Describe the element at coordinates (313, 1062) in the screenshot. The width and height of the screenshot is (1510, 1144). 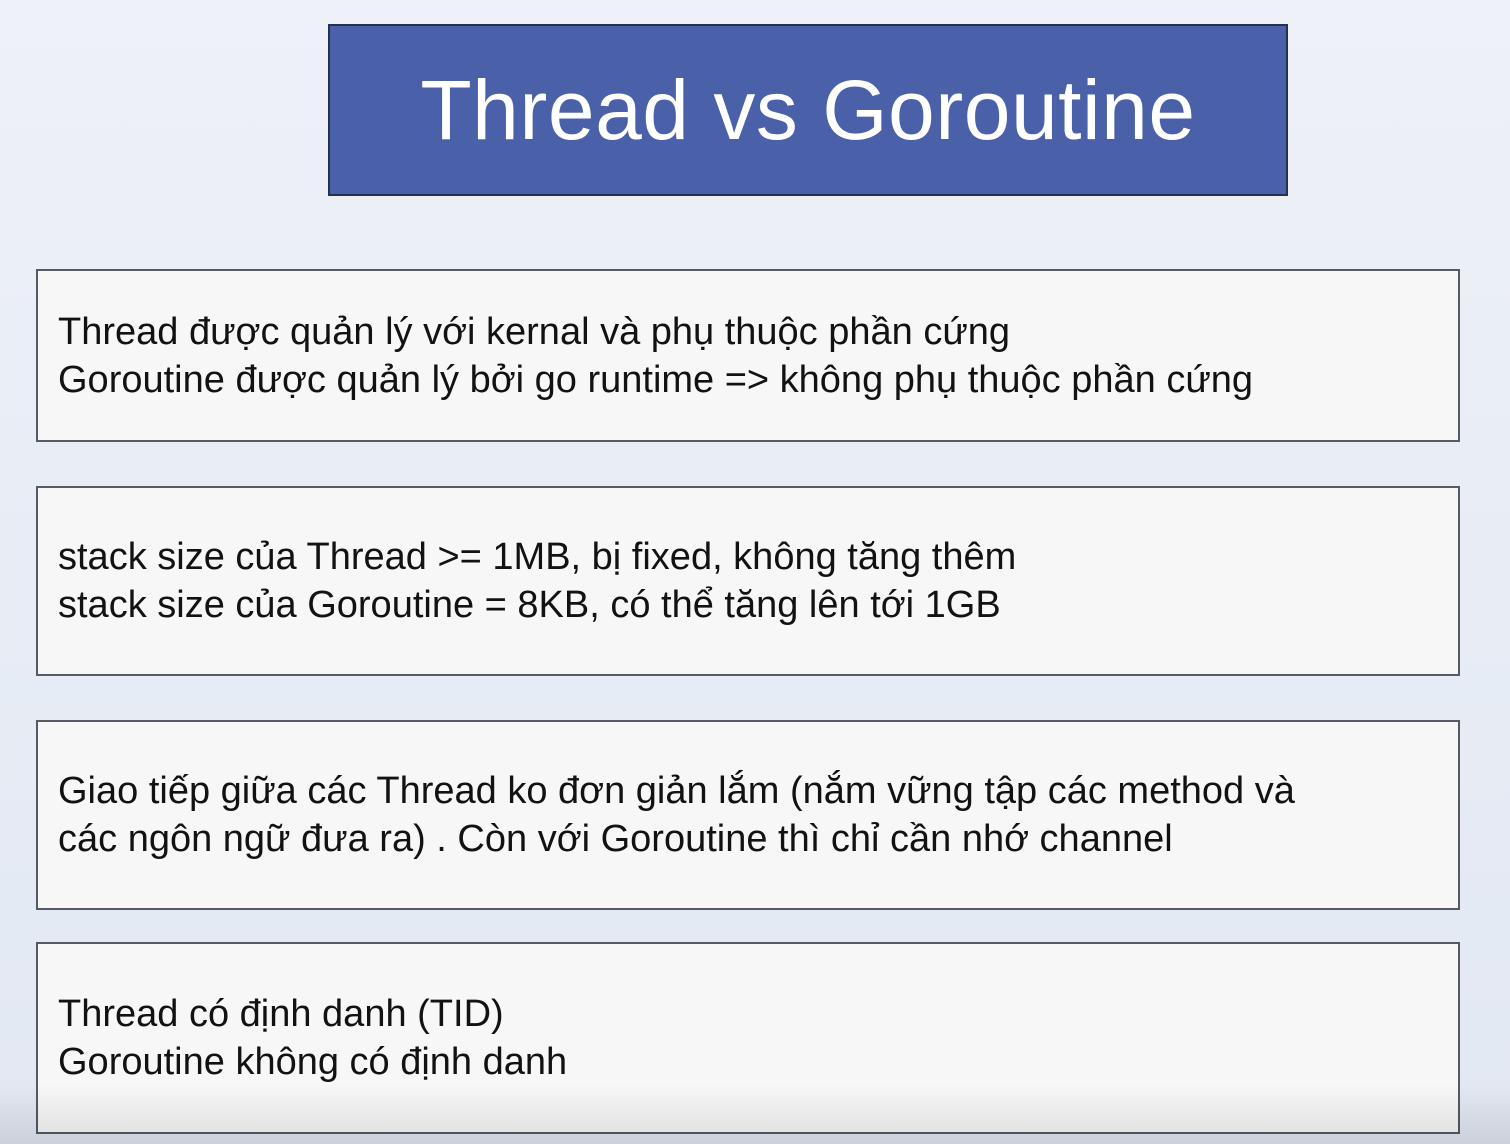
I see `card-line: Goroutine không có định danh` at that location.